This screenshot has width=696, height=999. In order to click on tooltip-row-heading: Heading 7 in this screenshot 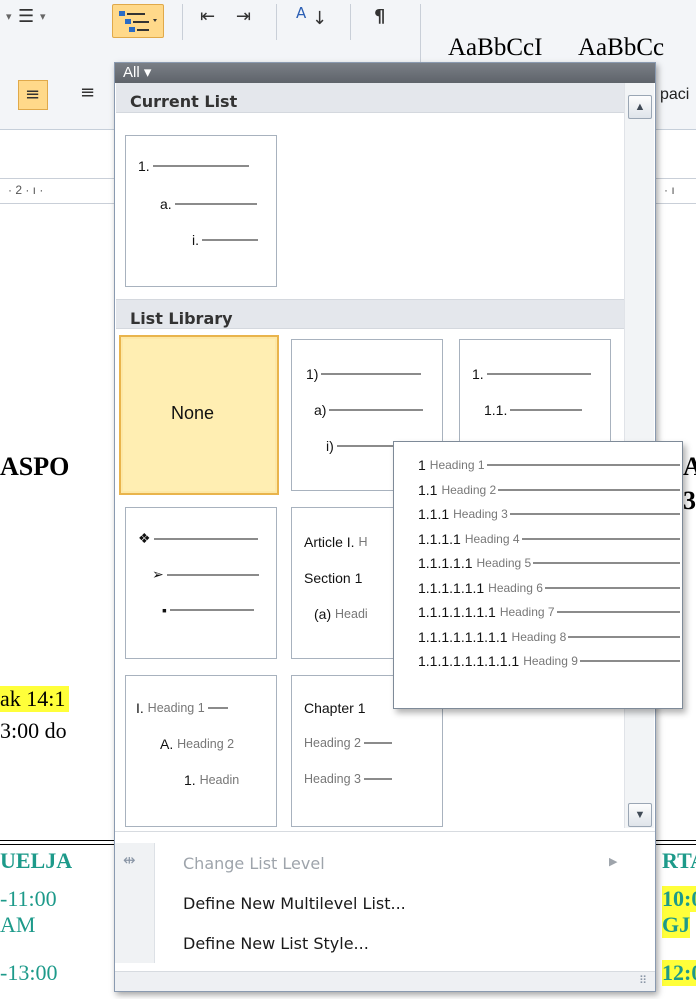, I will do `click(527, 612)`.